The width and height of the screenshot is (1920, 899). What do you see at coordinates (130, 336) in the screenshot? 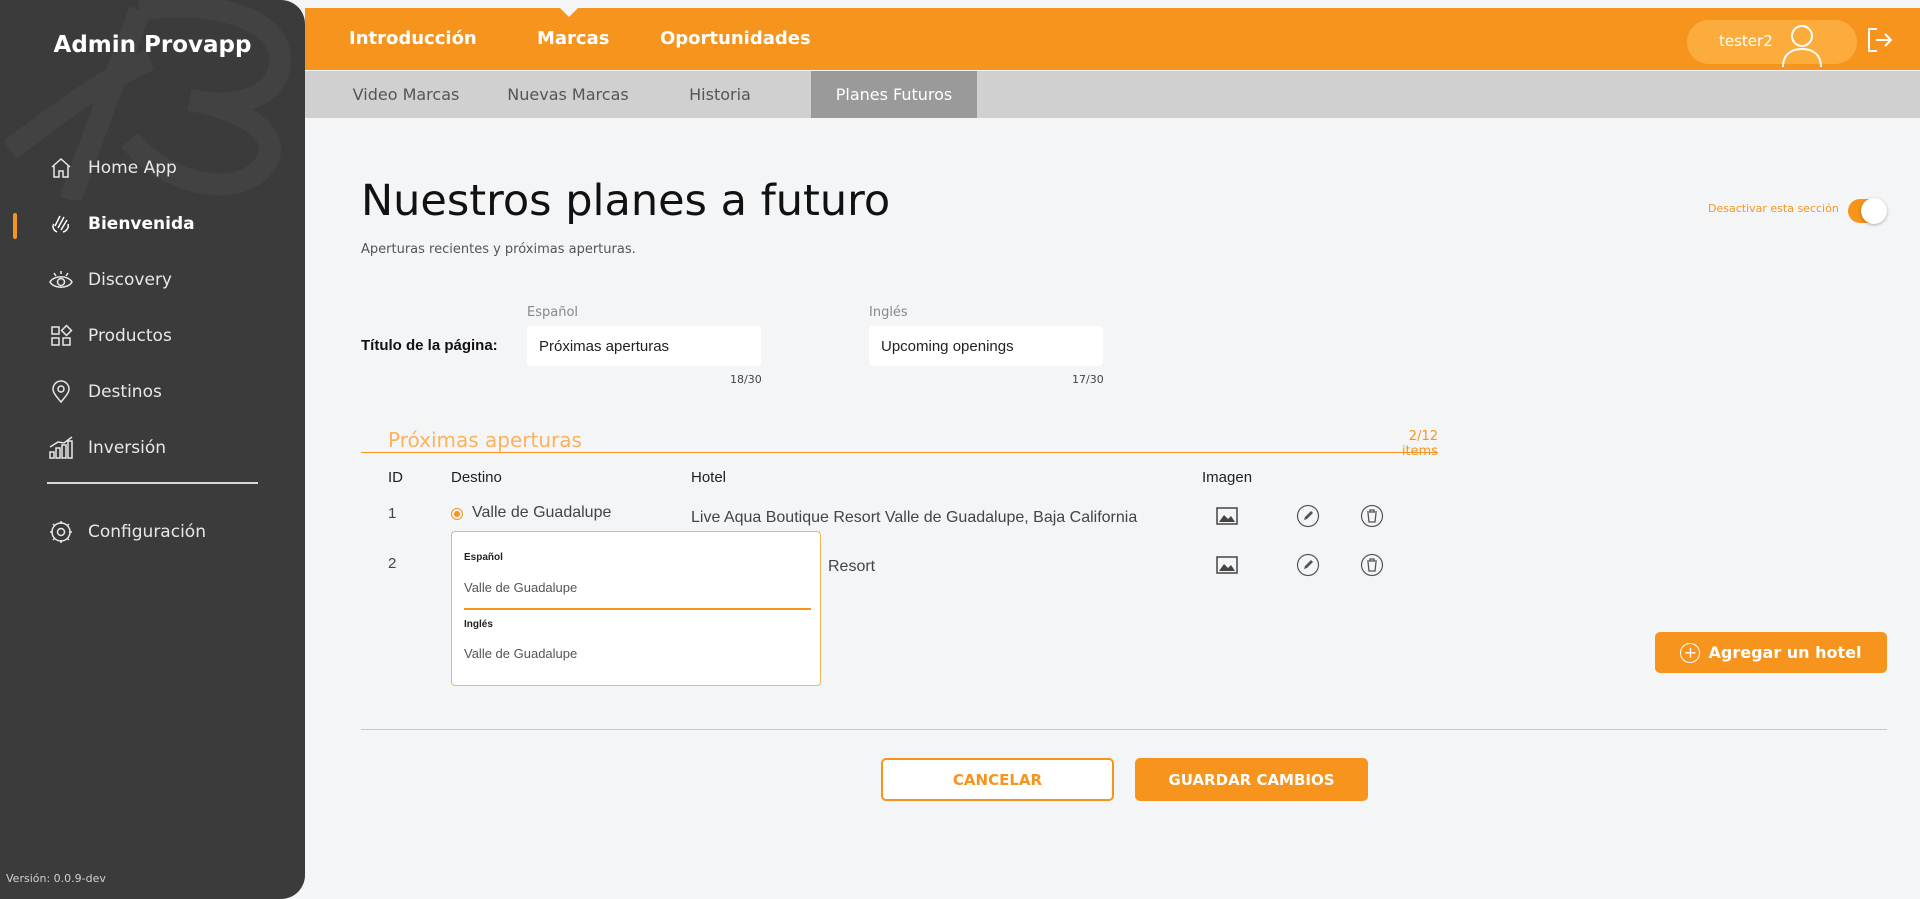
I see `sidebar-item-label: Productos` at bounding box center [130, 336].